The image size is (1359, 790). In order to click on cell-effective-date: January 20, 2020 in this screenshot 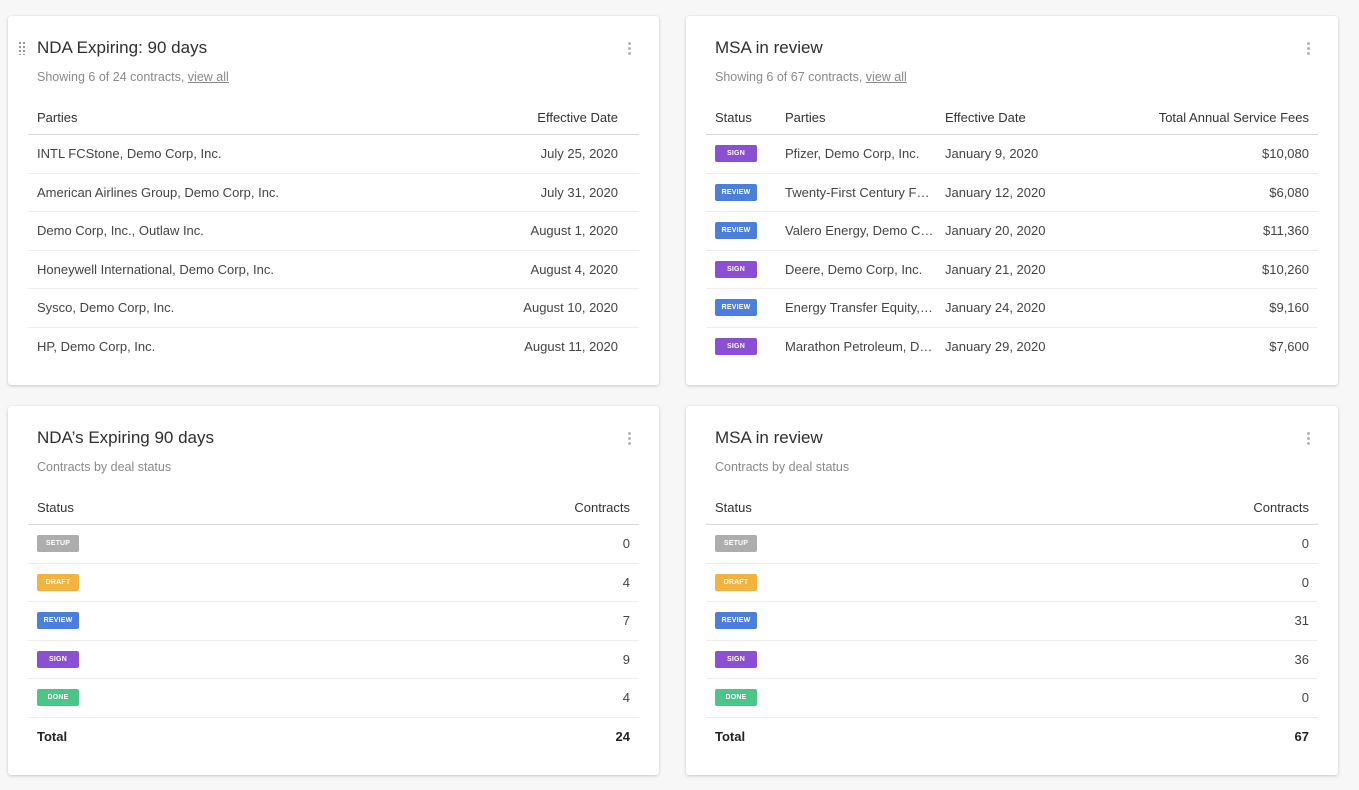, I will do `click(1011, 231)`.